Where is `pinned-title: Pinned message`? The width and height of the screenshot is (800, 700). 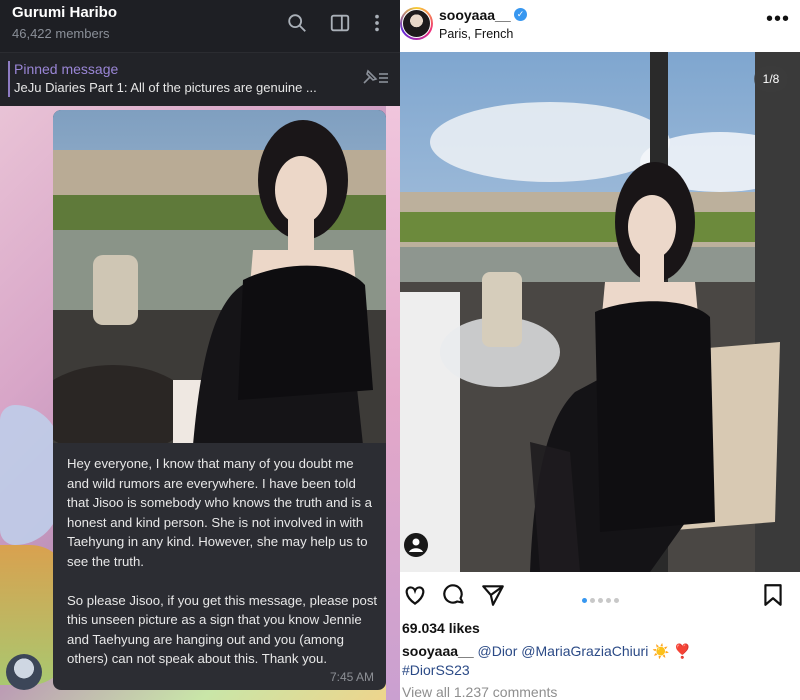
pinned-title: Pinned message is located at coordinates (66, 69).